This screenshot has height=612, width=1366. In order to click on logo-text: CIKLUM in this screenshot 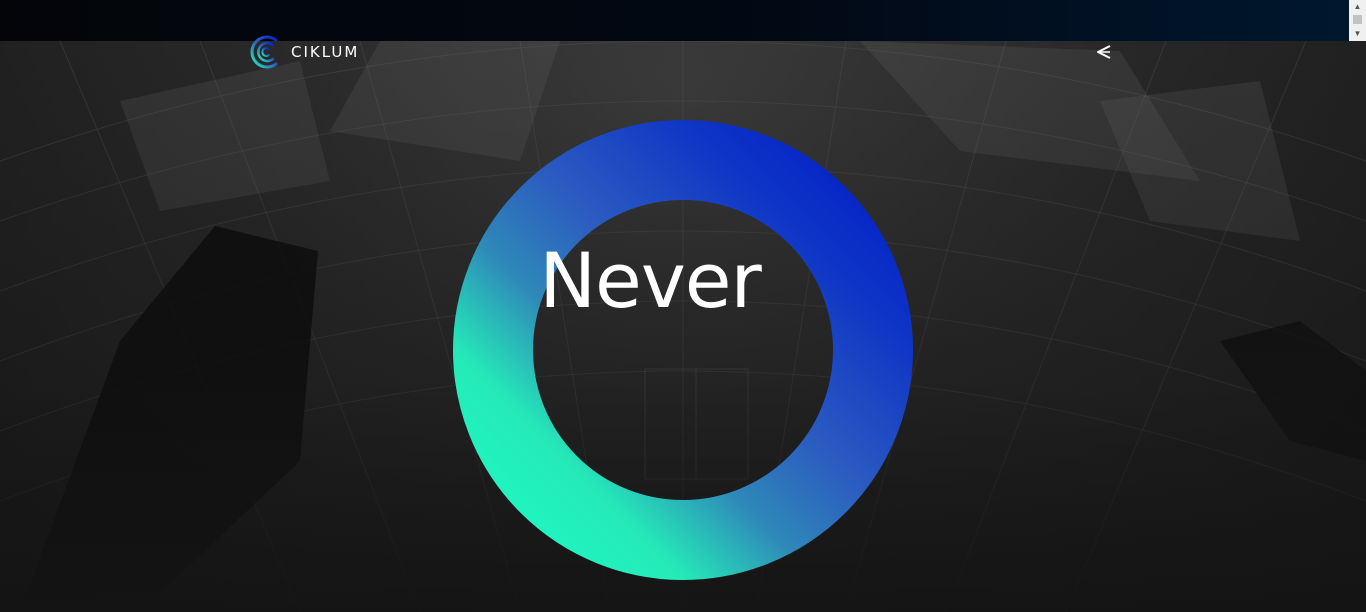, I will do `click(325, 52)`.